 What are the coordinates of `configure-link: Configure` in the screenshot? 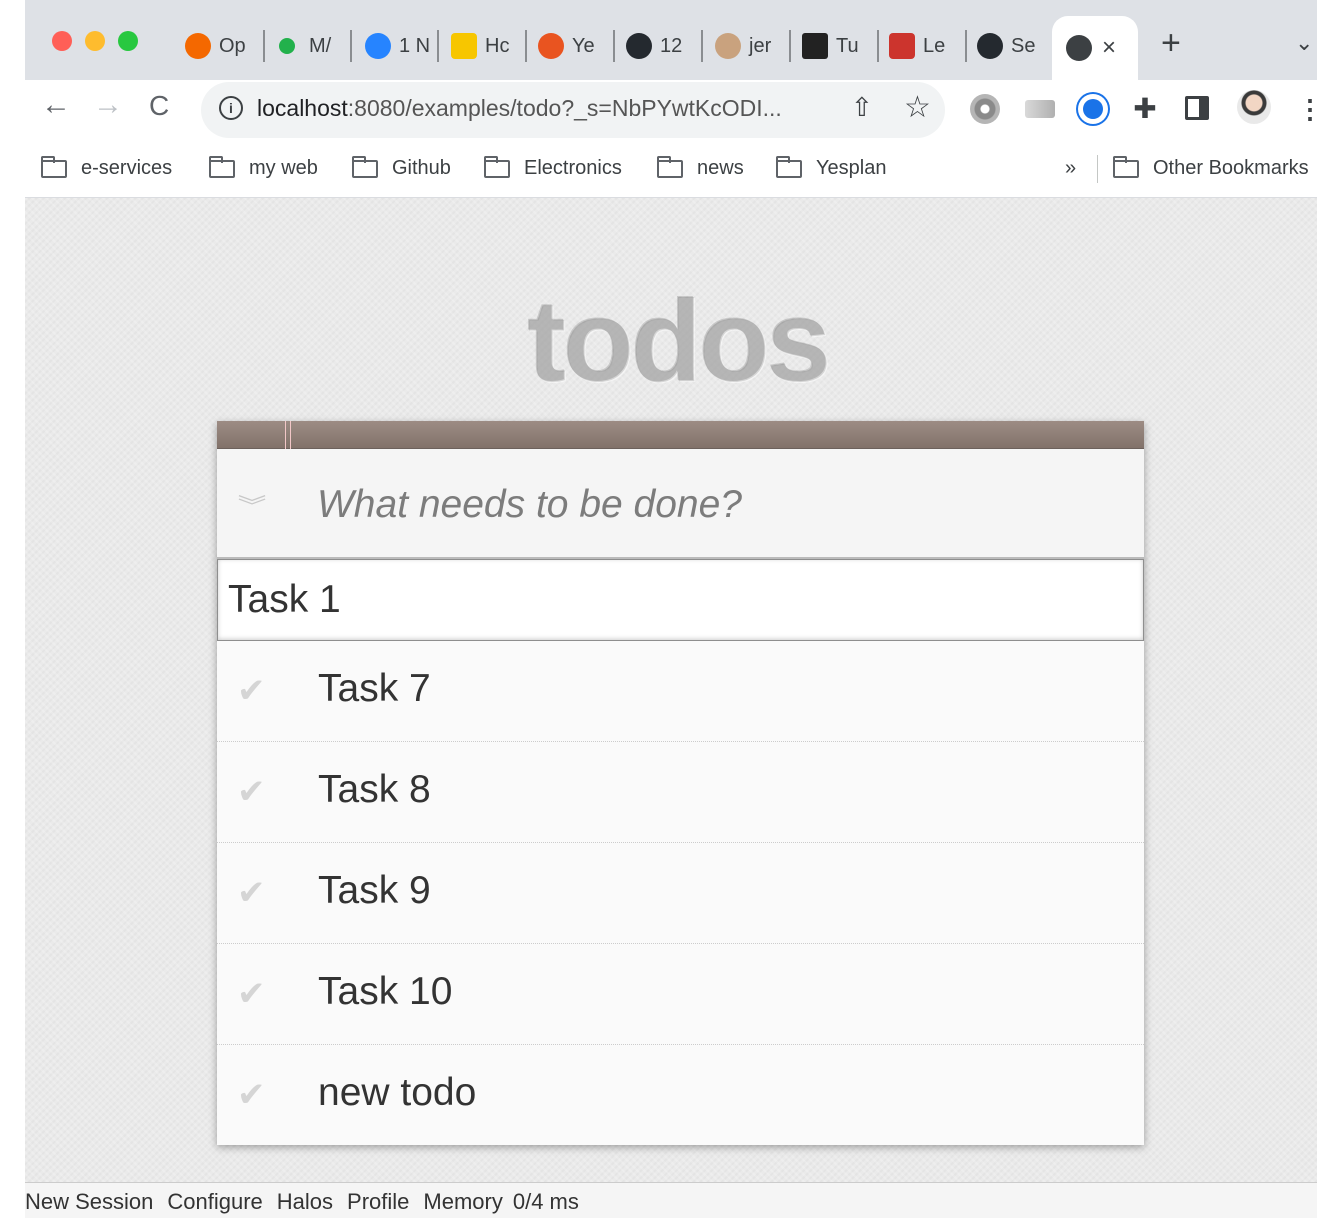 It's located at (214, 1201).